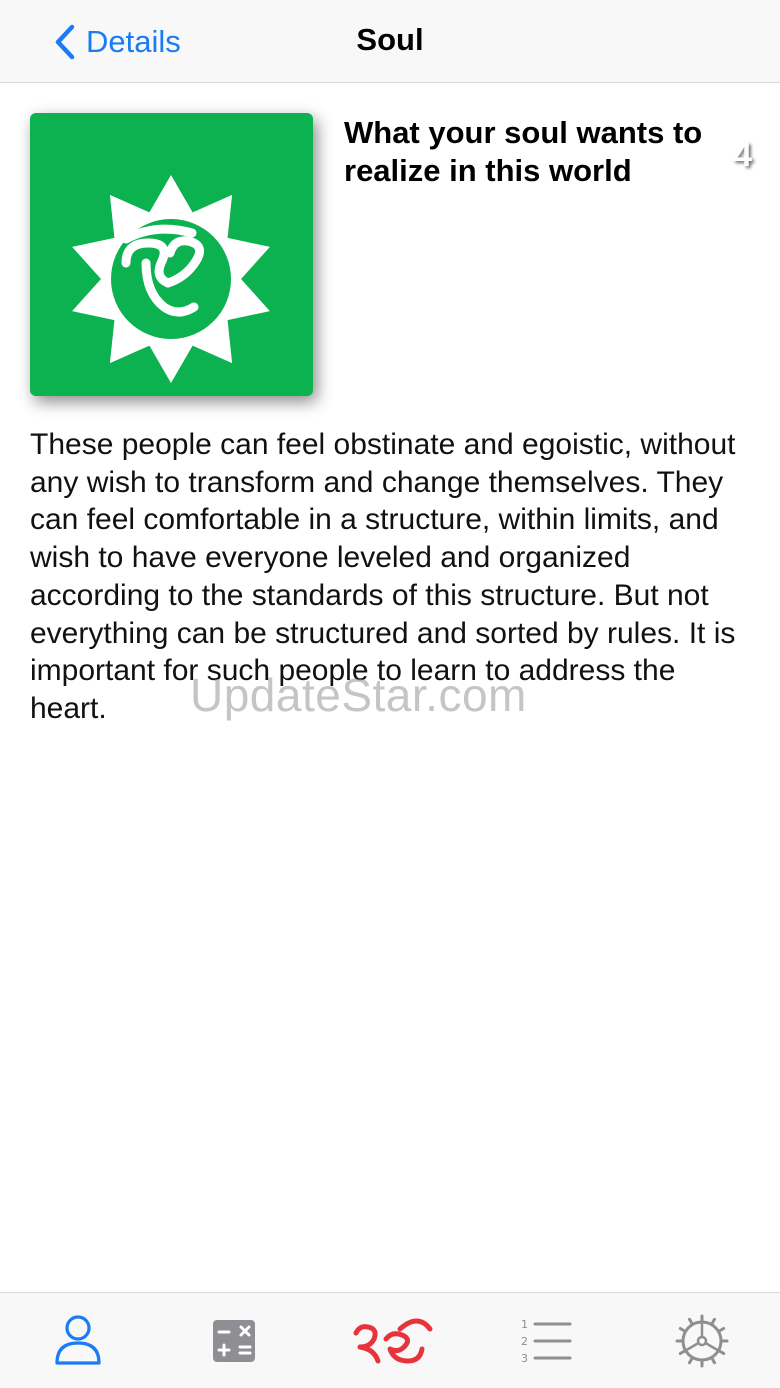 The height and width of the screenshot is (1388, 780). I want to click on svg-text: 3, so click(524, 1358).